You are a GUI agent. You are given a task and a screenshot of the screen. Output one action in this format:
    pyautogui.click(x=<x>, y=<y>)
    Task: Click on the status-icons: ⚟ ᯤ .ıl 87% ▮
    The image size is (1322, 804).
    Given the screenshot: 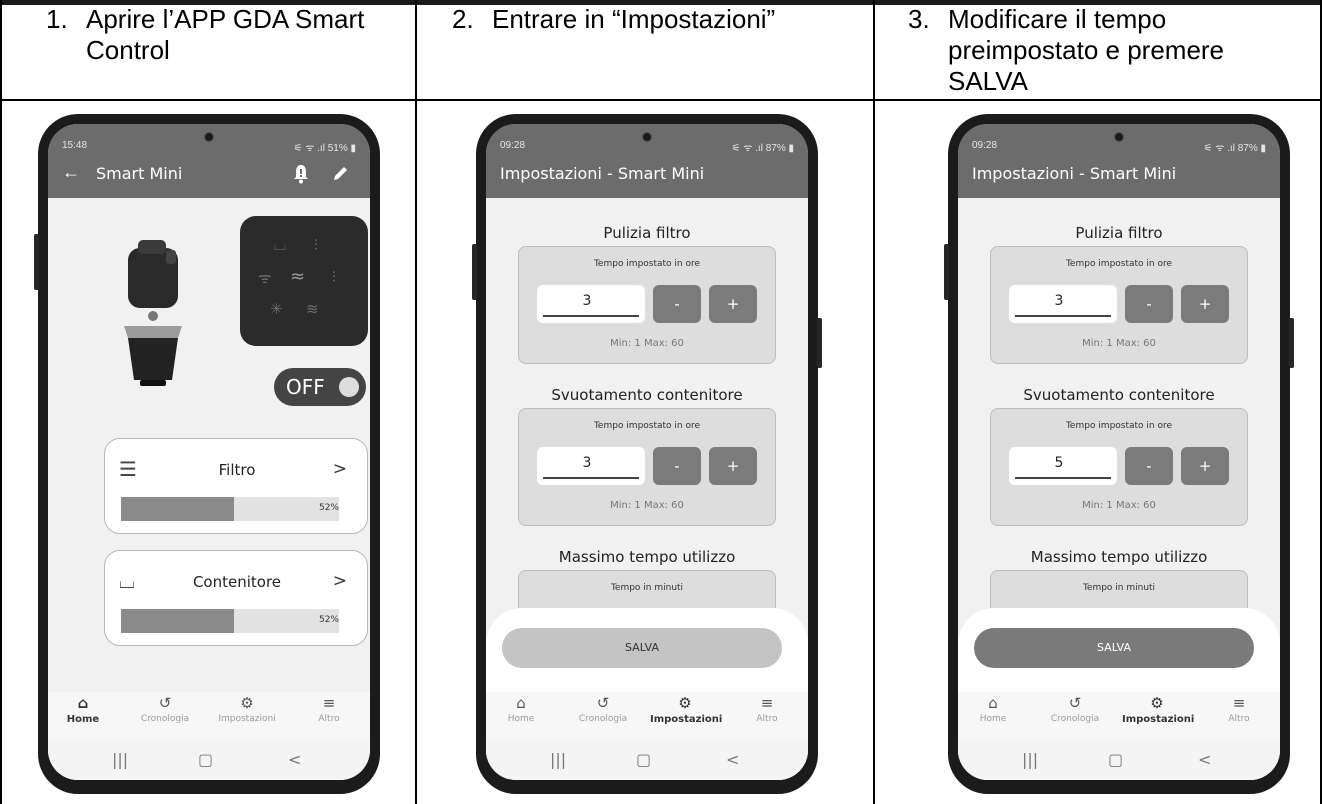 What is the action you would take?
    pyautogui.click(x=1234, y=148)
    